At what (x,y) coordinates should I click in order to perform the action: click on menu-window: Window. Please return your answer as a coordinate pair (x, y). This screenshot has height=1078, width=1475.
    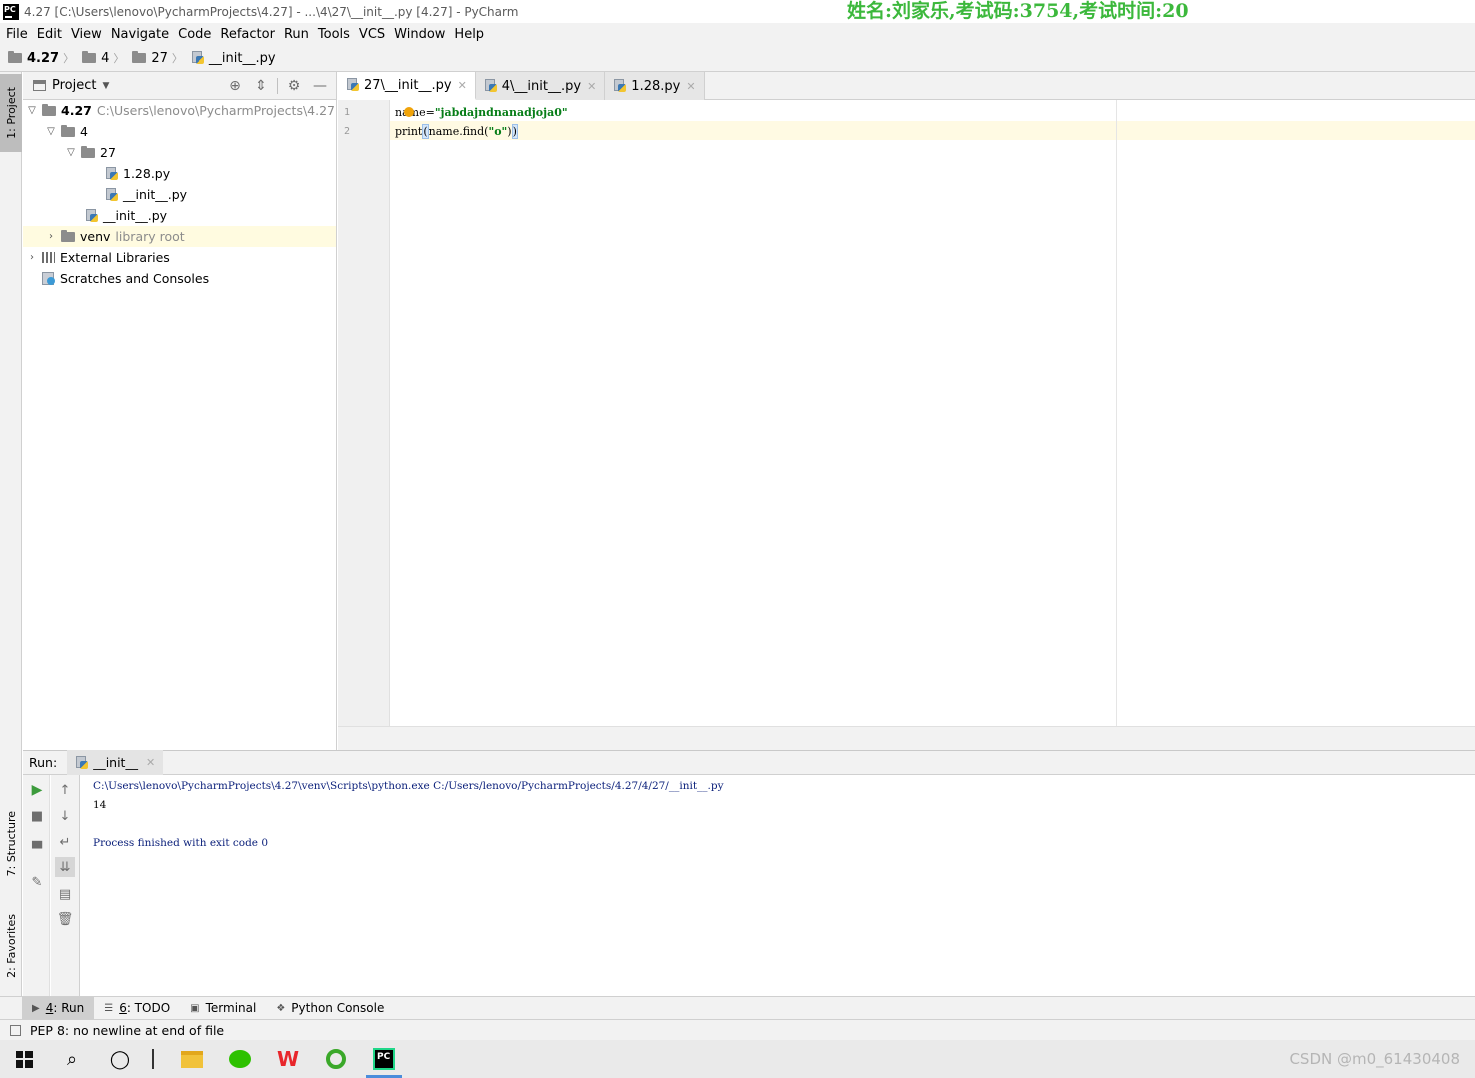
    Looking at the image, I should click on (419, 34).